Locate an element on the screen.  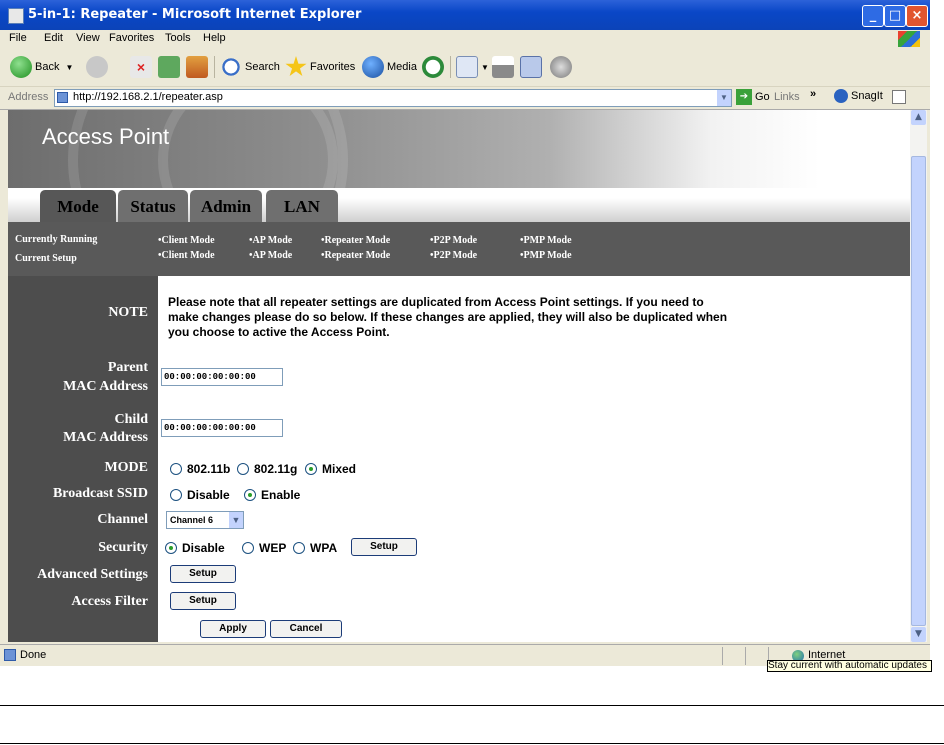
media-button: Media is located at coordinates (389, 67).